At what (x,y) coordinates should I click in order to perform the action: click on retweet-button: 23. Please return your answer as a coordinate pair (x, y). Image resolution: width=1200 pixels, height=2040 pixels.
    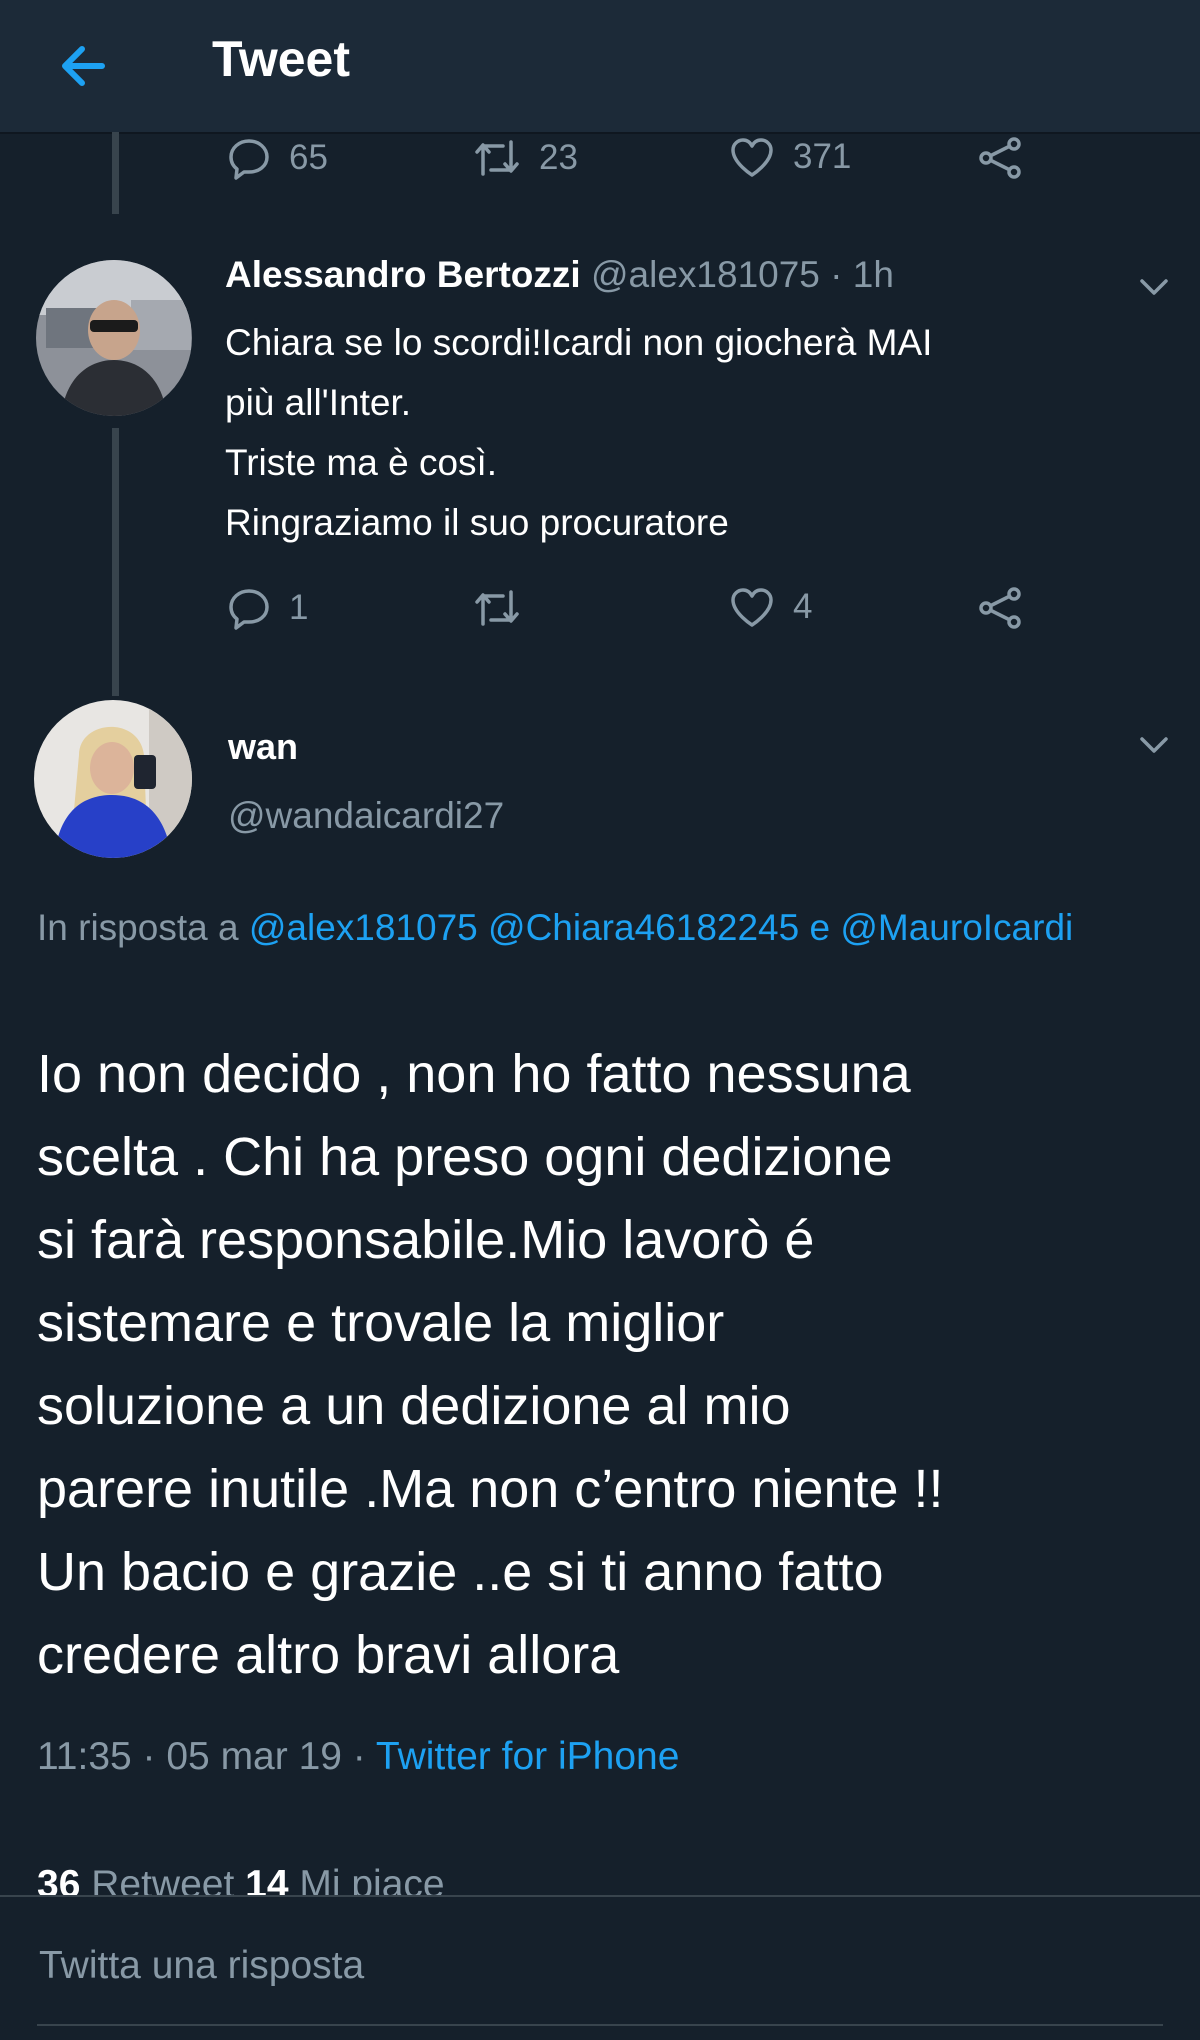
    Looking at the image, I should click on (525, 158).